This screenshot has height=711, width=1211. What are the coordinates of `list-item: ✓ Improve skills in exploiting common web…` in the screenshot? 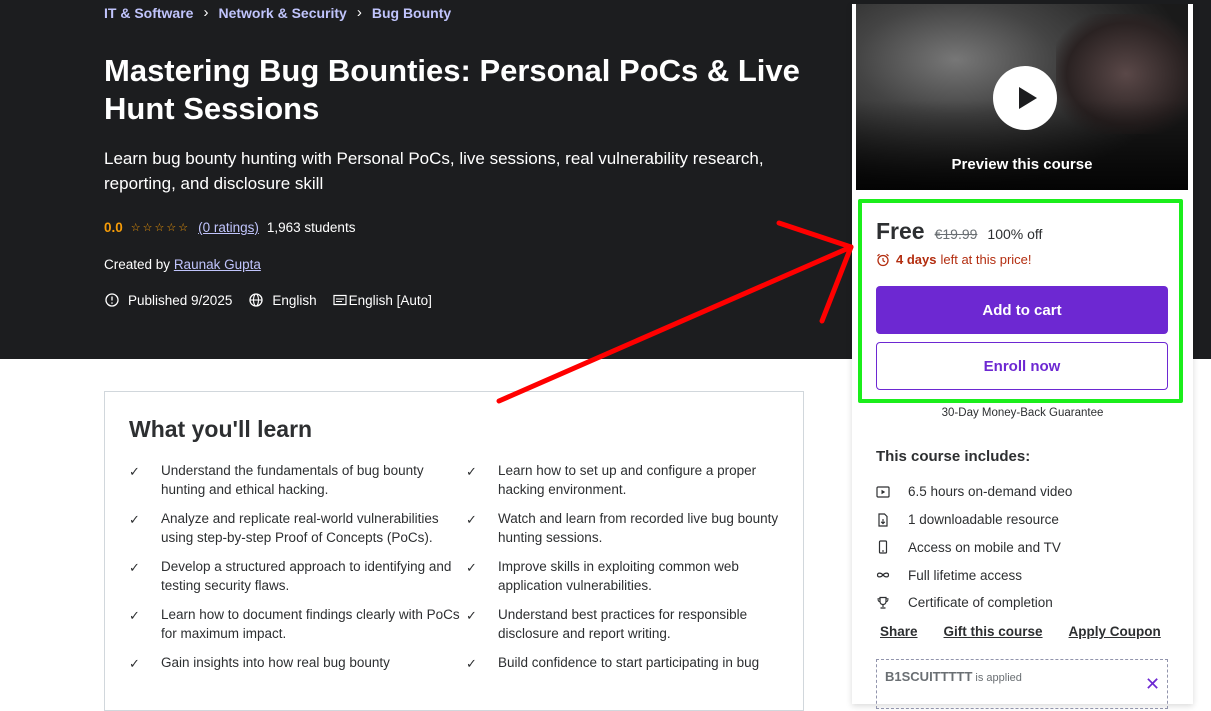 It's located at (626, 576).